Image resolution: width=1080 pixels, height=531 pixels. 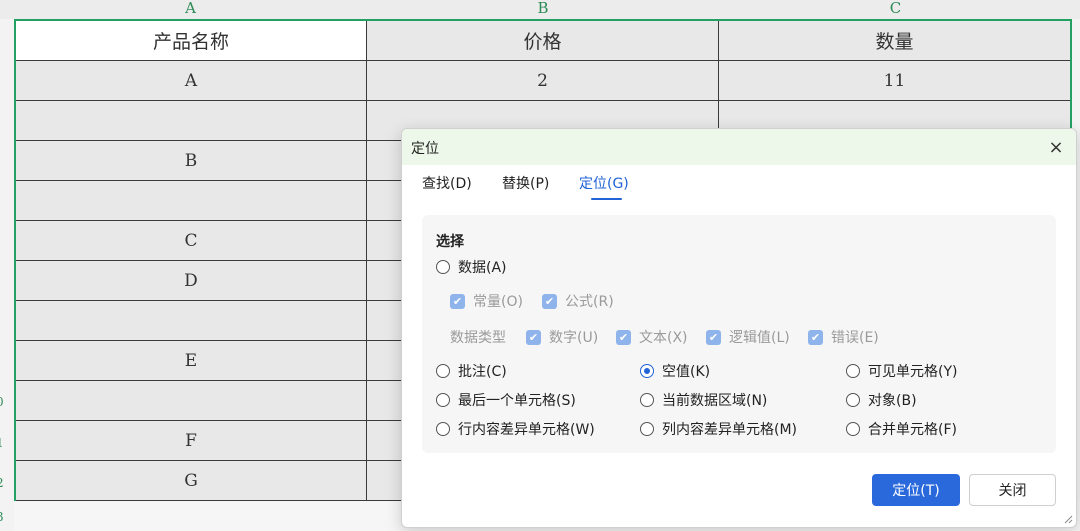 I want to click on option-constants-label: 常量(O), so click(x=498, y=302).